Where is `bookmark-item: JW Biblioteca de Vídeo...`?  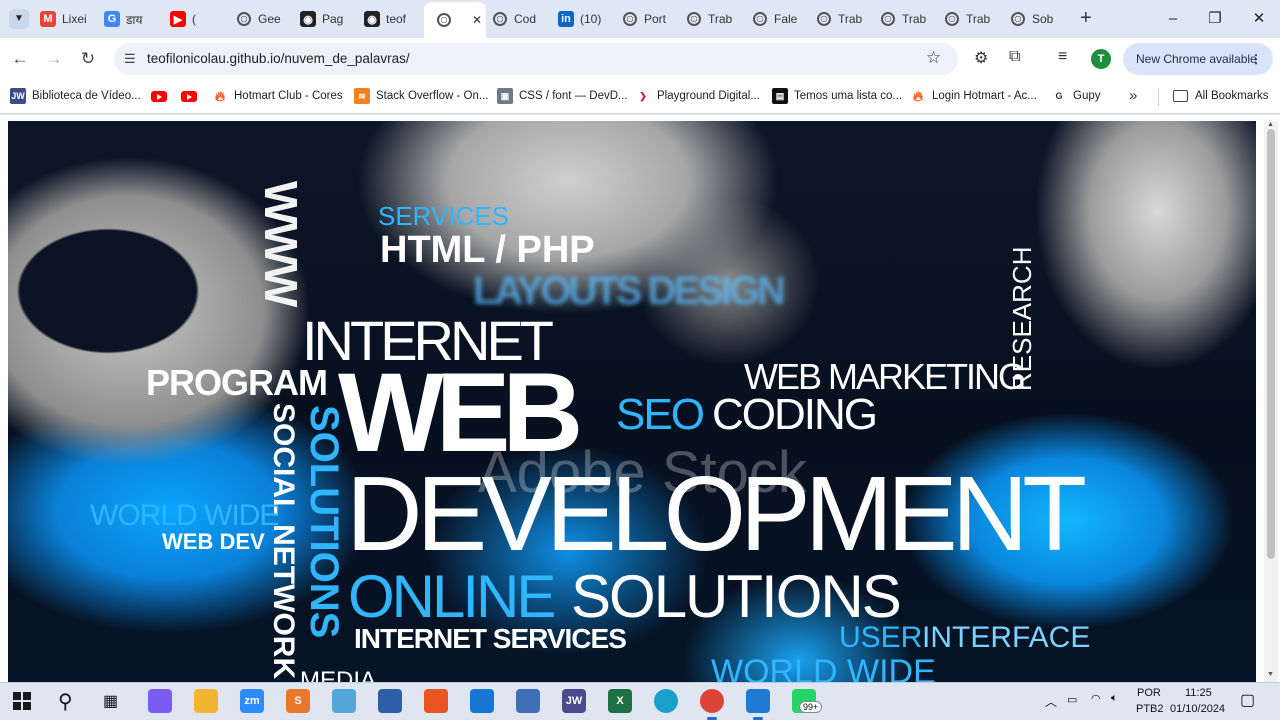 bookmark-item: JW Biblioteca de Vídeo... is located at coordinates (75, 96).